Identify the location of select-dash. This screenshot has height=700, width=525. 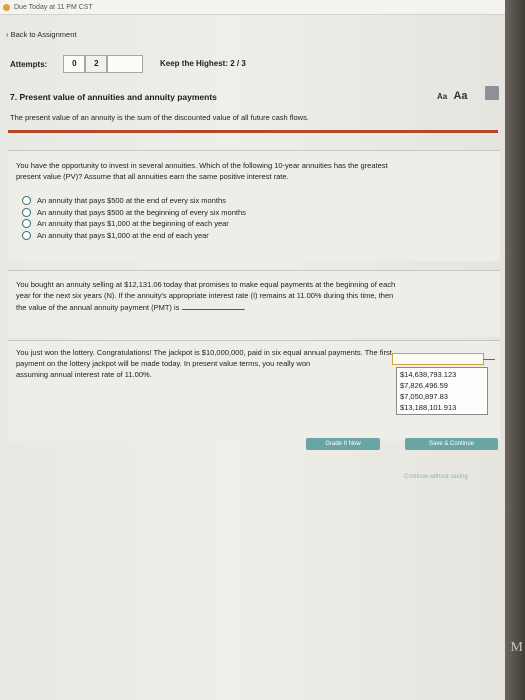
(489, 359).